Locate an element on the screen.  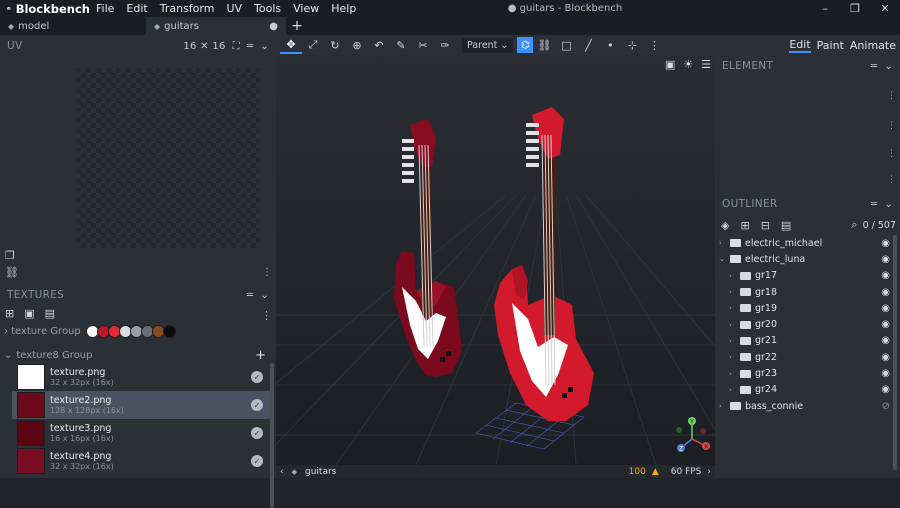
texture-item: texture2.png 128 x 128px (16x) ✓ is located at coordinates (141, 405).